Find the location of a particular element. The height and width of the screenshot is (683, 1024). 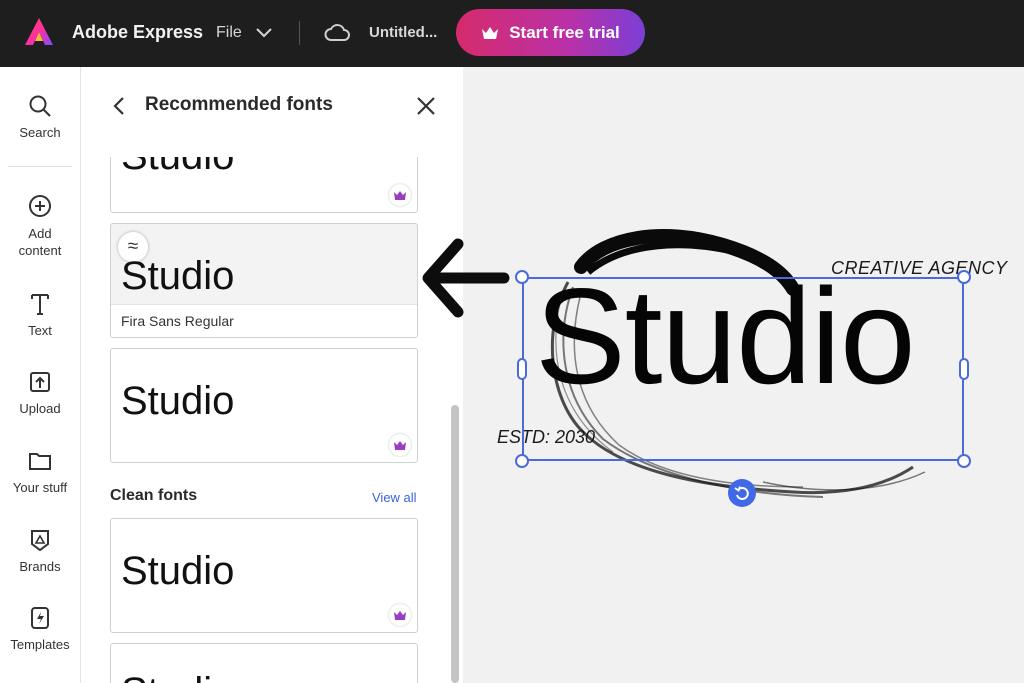

plus-circle-icon is located at coordinates (40, 206).